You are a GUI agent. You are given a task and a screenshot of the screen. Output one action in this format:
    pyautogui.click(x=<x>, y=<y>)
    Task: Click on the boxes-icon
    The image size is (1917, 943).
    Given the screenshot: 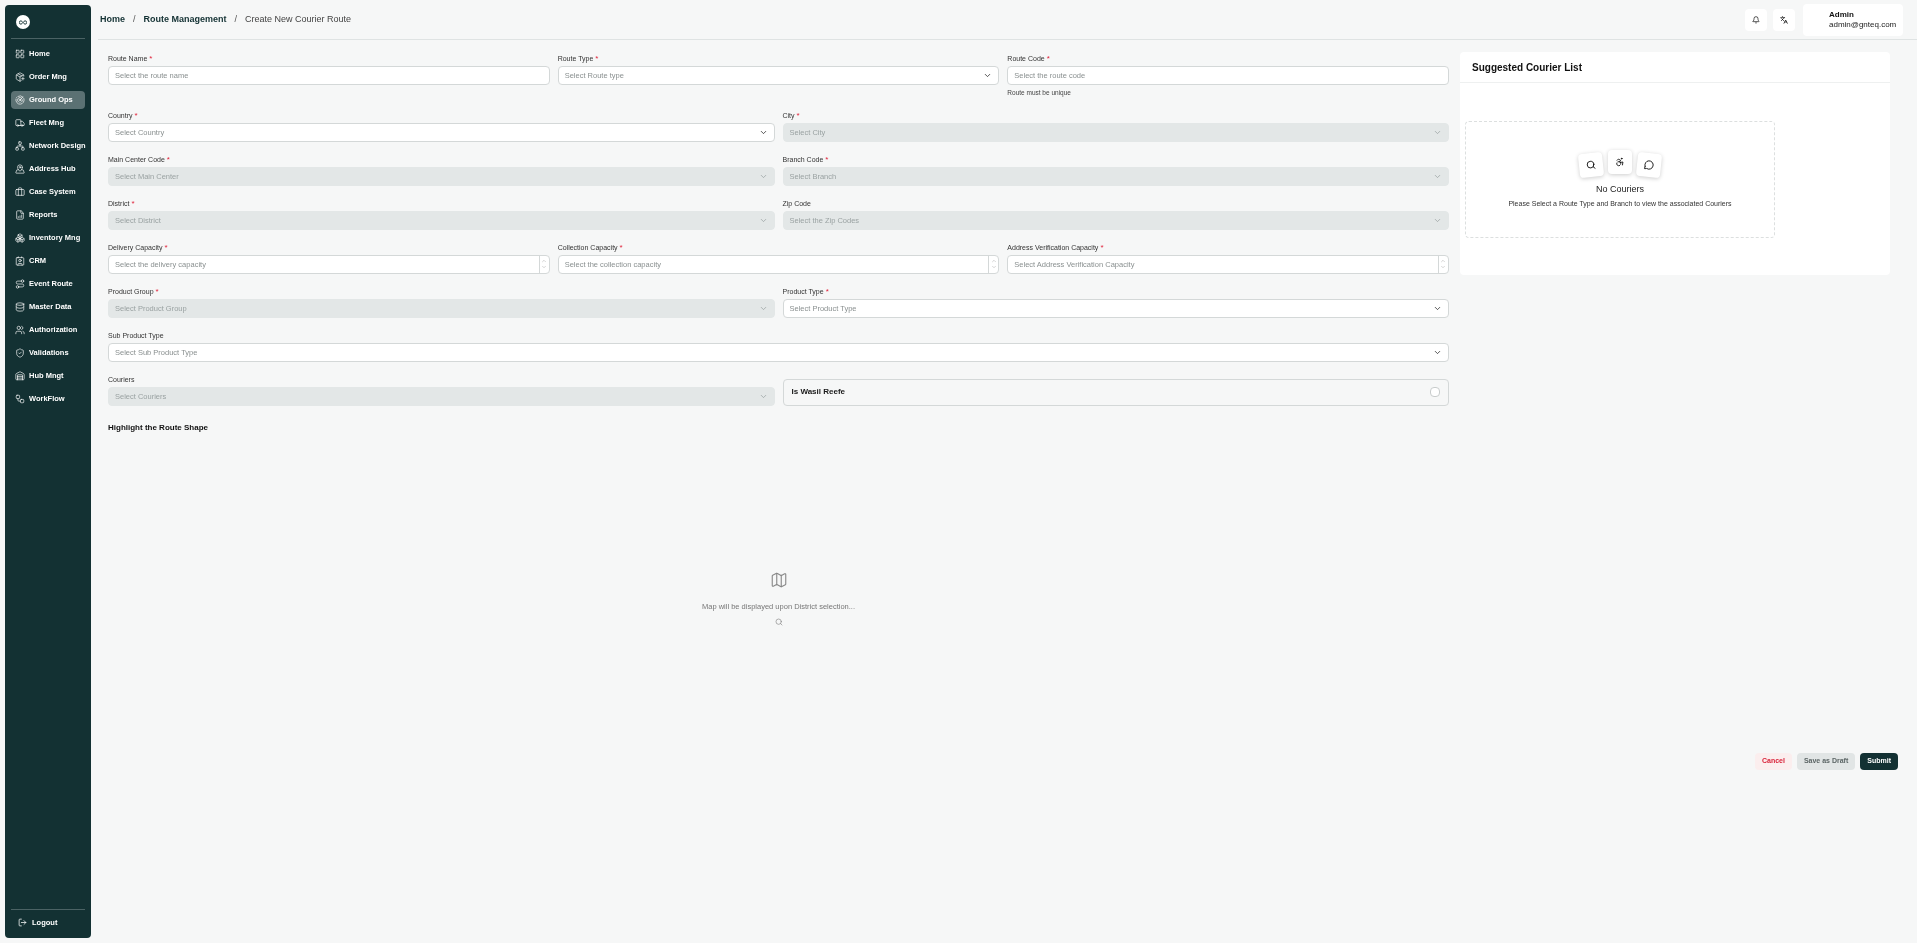 What is the action you would take?
    pyautogui.click(x=20, y=238)
    